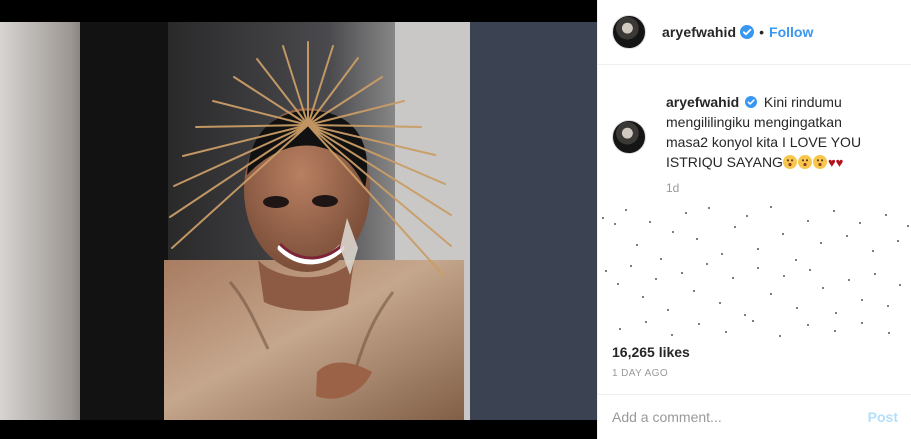 This screenshot has width=911, height=439. I want to click on redacted-comments, so click(755, 271).